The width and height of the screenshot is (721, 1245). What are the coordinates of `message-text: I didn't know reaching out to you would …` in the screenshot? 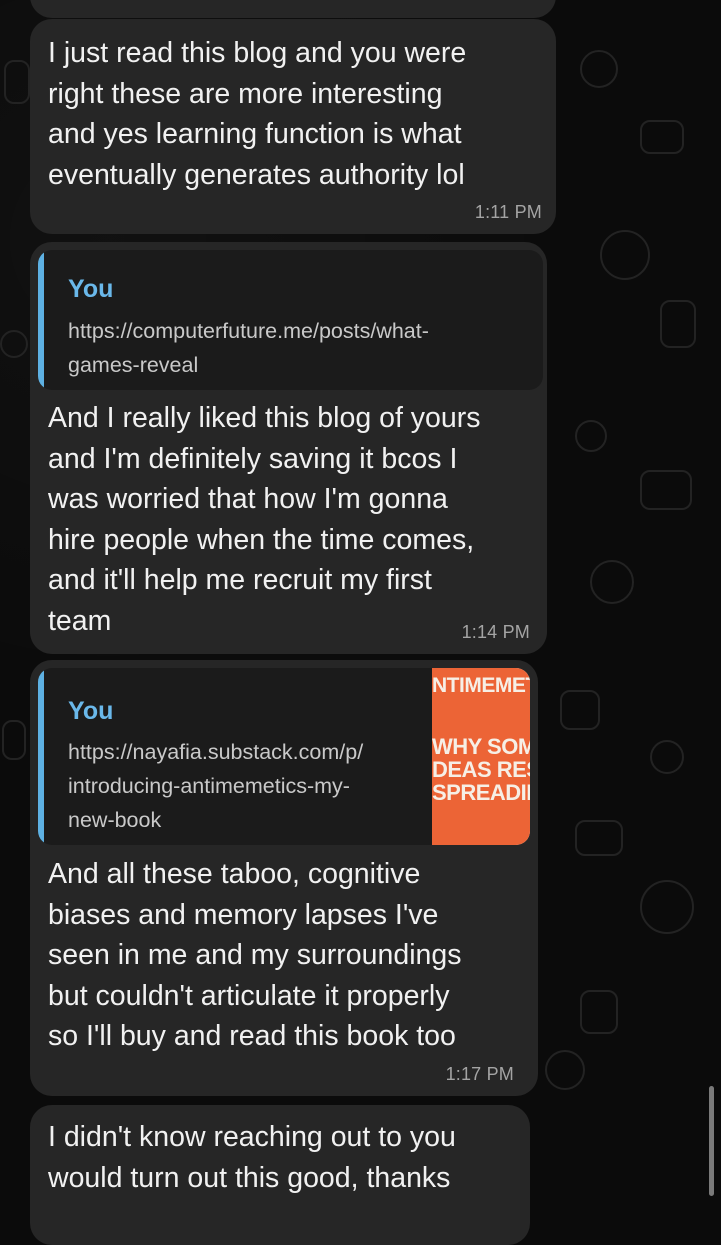 It's located at (252, 1157).